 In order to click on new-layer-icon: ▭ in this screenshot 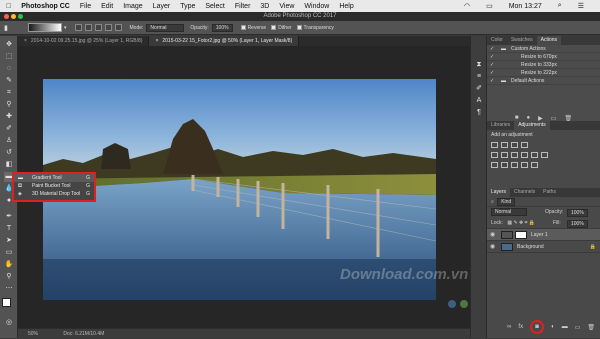, I will do `click(578, 327)`.